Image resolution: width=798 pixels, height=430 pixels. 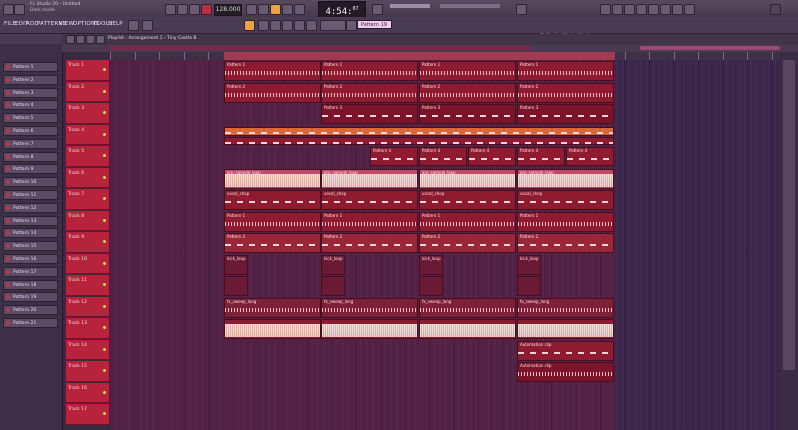 I want to click on plugin-icon, so click(x=665, y=9).